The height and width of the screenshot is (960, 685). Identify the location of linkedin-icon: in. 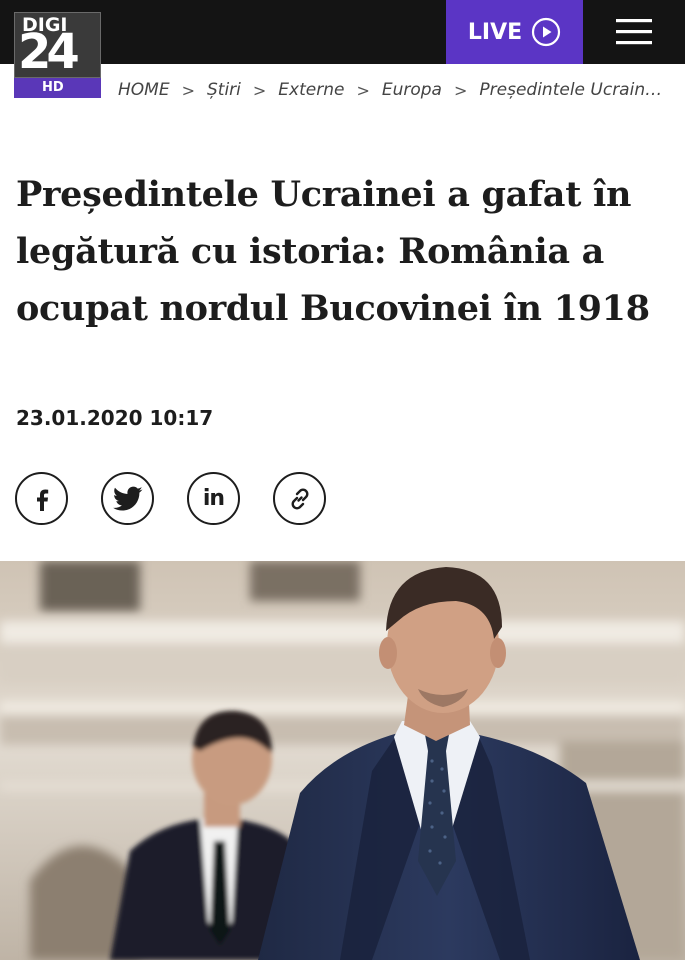
(213, 498).